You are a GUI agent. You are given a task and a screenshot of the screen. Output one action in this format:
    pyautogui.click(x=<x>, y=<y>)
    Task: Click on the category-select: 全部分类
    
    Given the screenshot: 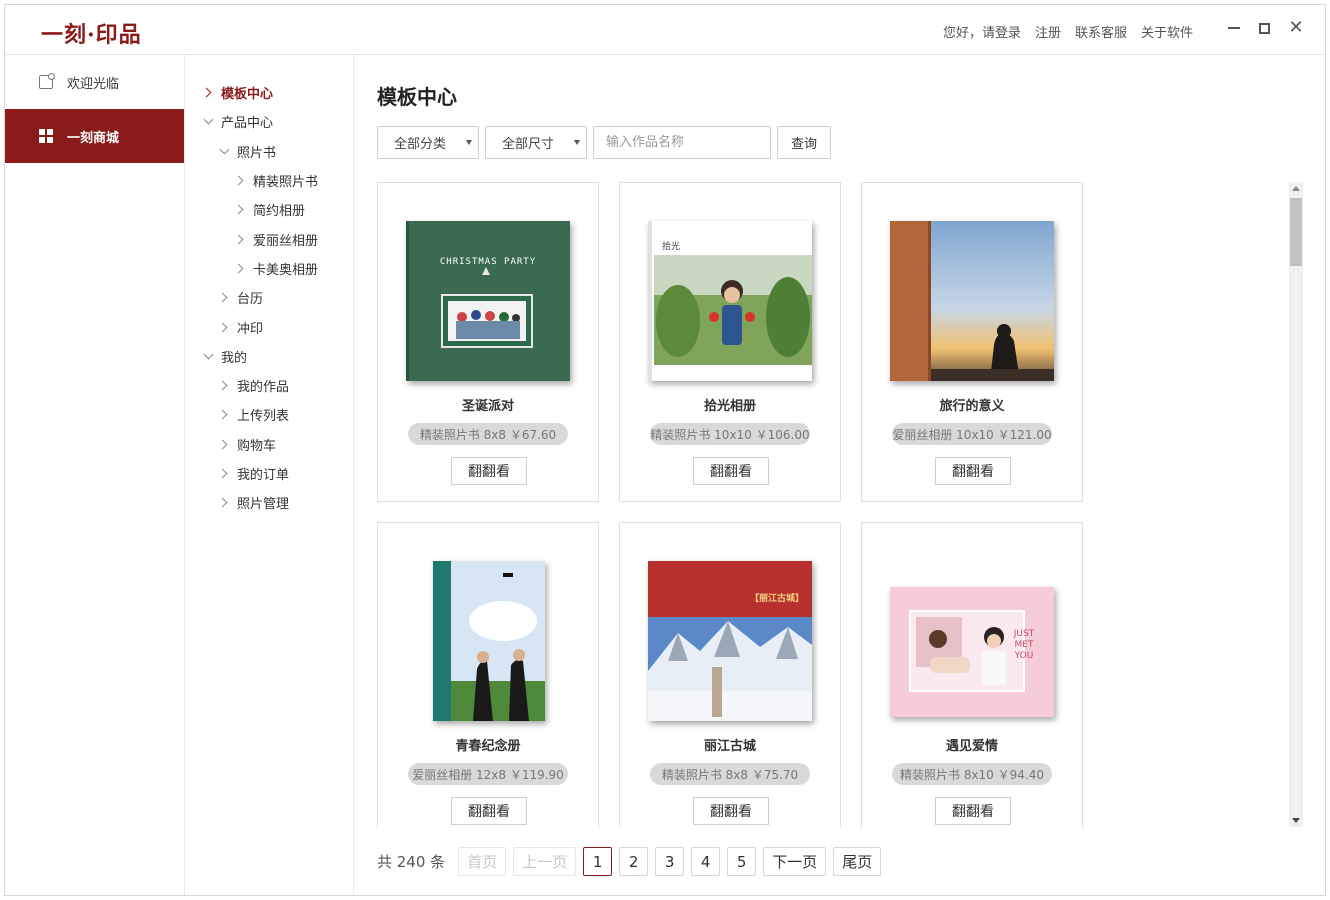 What is the action you would take?
    pyautogui.click(x=428, y=142)
    